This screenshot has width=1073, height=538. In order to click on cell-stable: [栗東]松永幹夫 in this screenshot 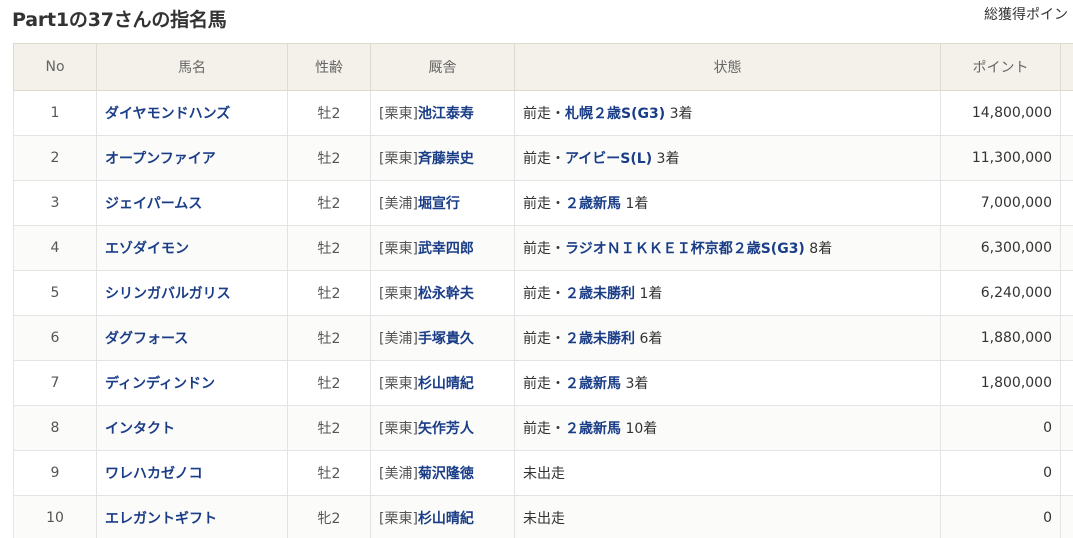, I will do `click(442, 293)`.